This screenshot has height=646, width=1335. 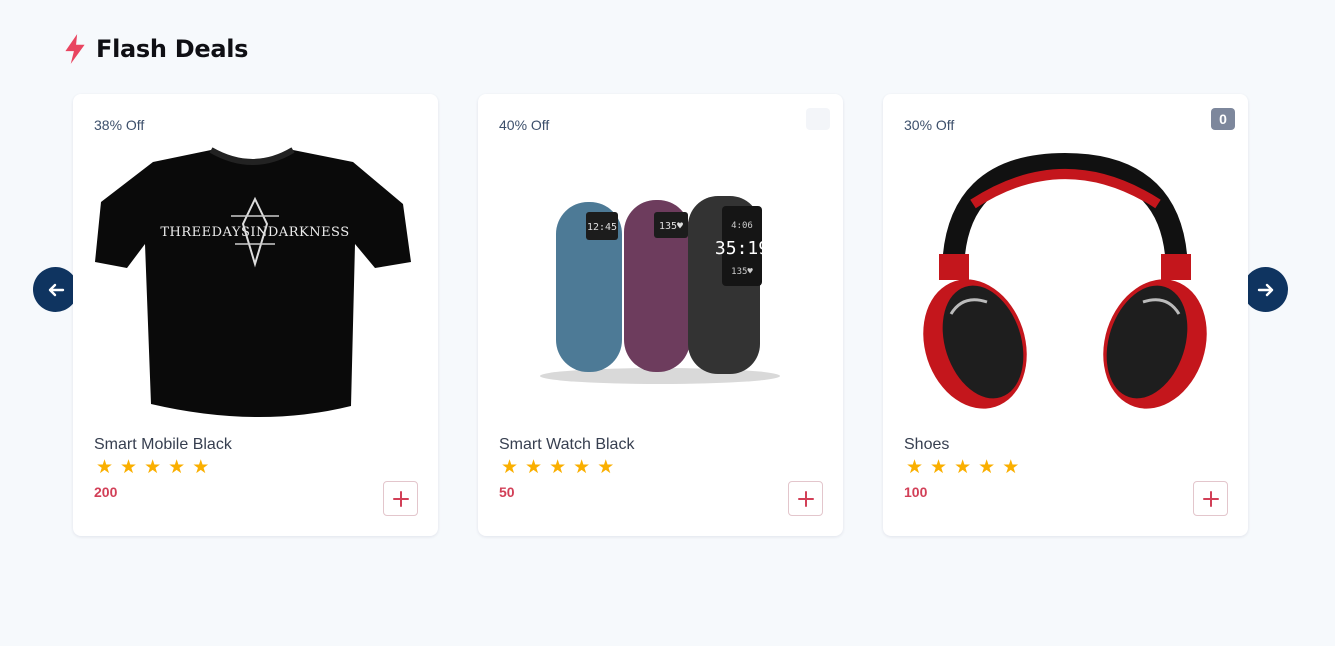 I want to click on svg-text: THREEDAYSINDARKNESS, so click(x=254, y=232).